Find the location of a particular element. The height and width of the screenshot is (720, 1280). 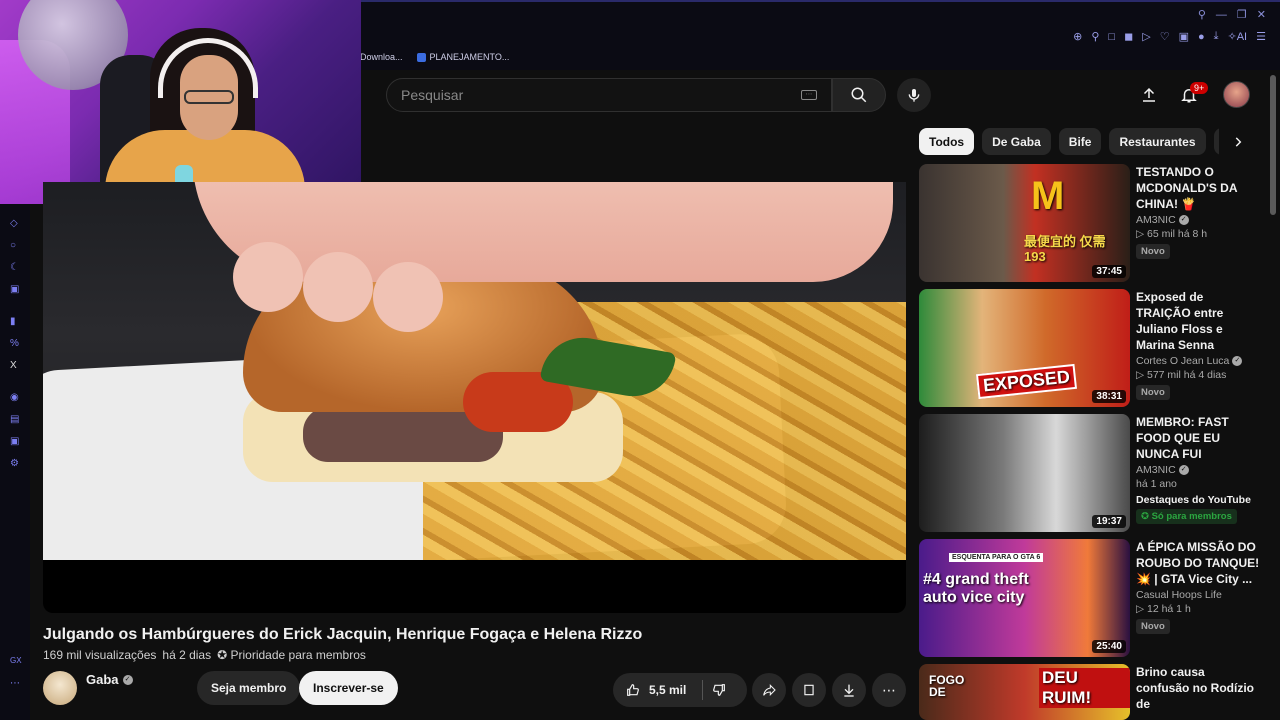

thumbs-down-icon is located at coordinates (719, 690).